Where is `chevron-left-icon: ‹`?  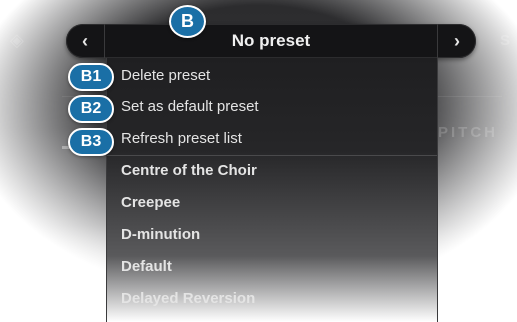 chevron-left-icon: ‹ is located at coordinates (85, 40).